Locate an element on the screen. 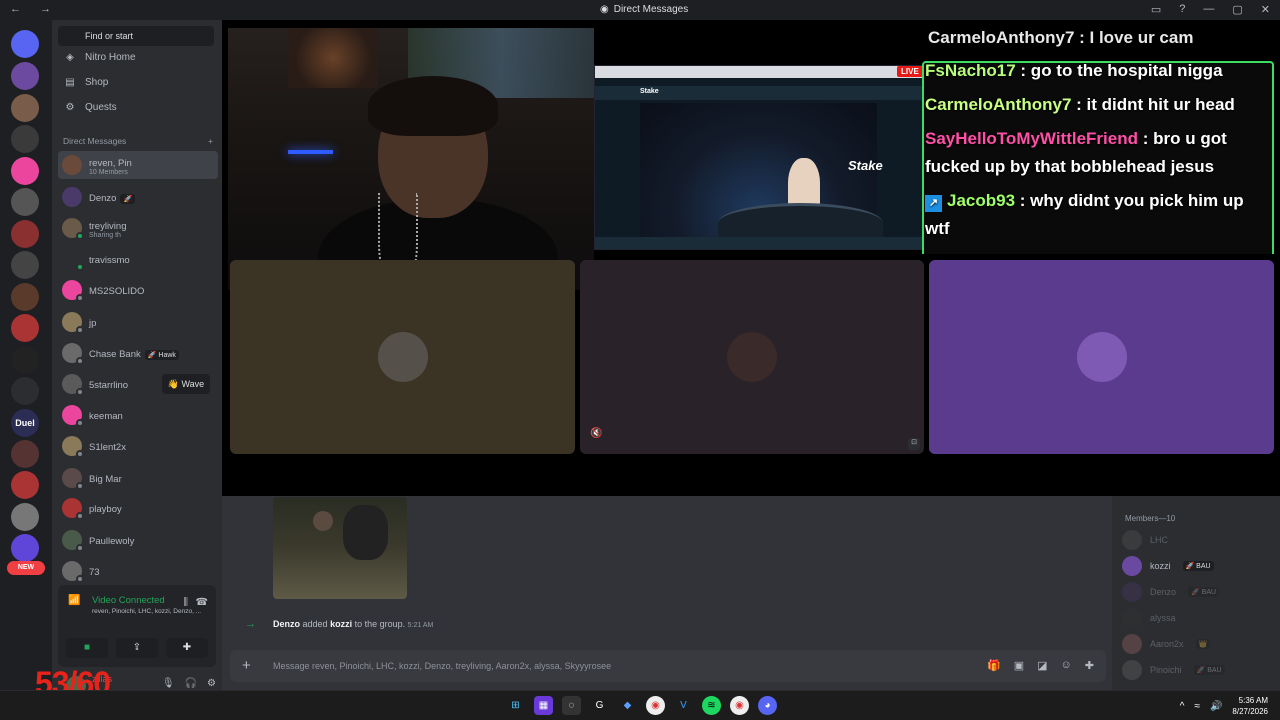 Image resolution: width=1280 pixels, height=720 pixels. server-icon: Duel is located at coordinates (25, 423).